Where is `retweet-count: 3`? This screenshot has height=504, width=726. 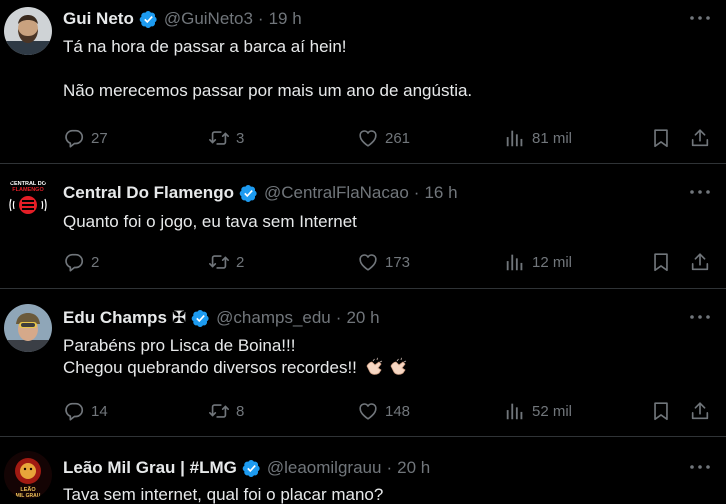
retweet-count: 3 is located at coordinates (240, 138).